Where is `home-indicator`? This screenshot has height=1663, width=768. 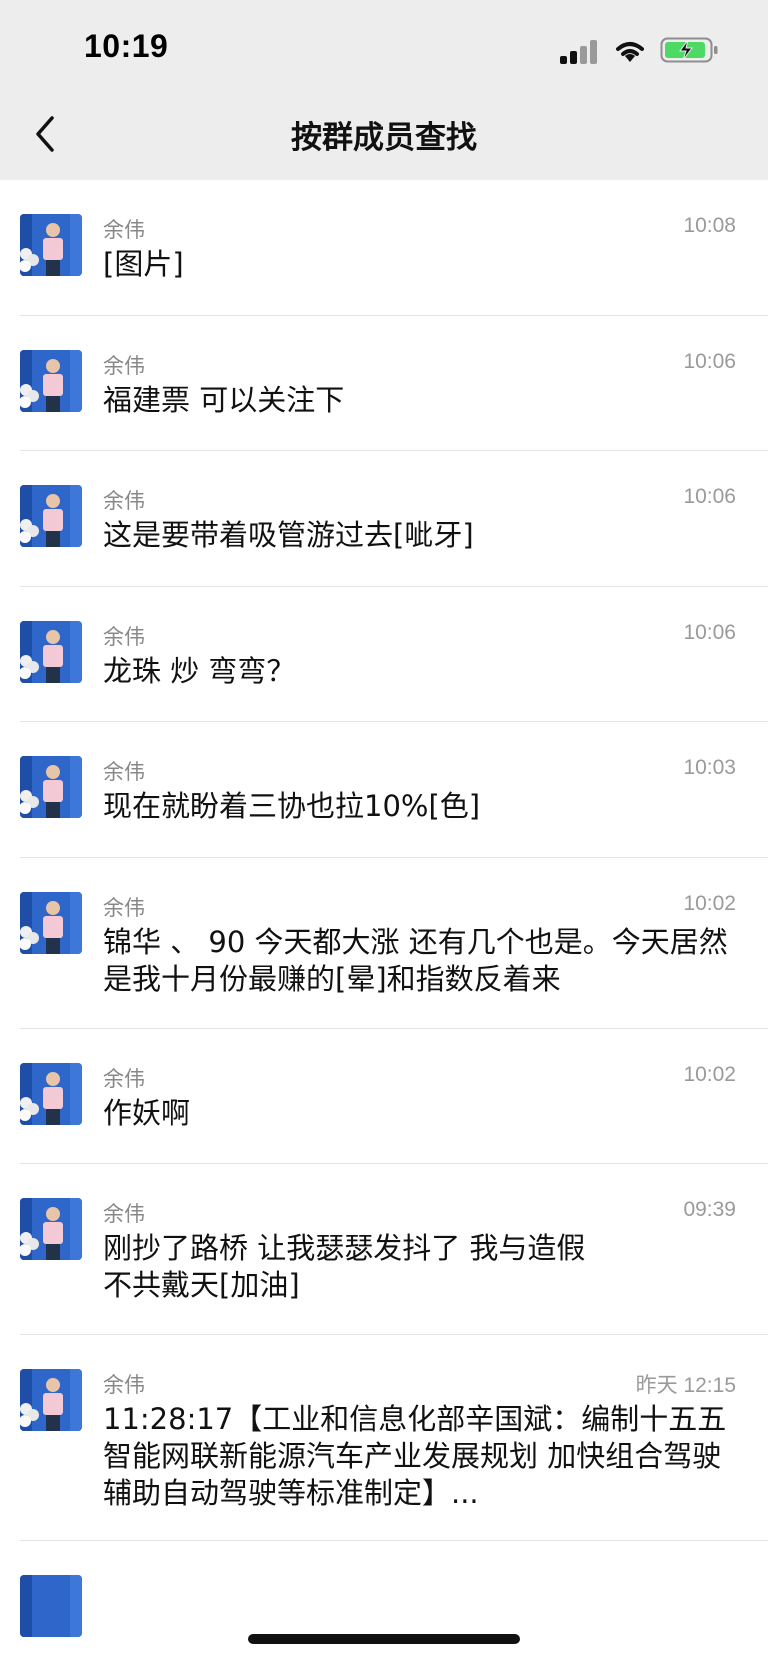 home-indicator is located at coordinates (384, 1639).